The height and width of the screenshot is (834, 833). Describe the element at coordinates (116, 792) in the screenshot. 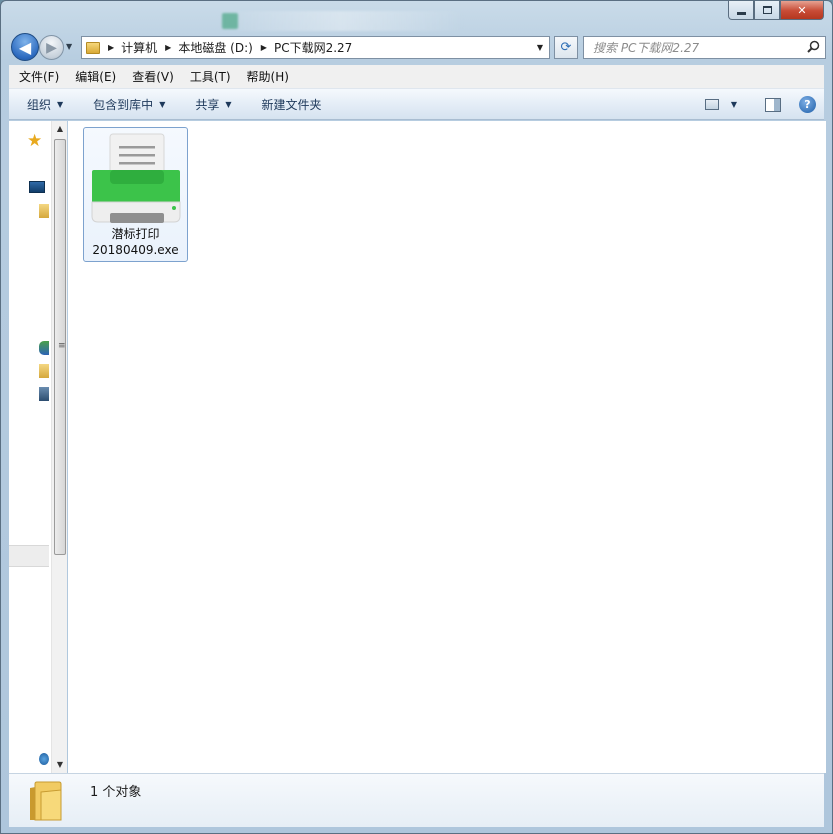

I see `item-count-text: 1 个对象` at that location.